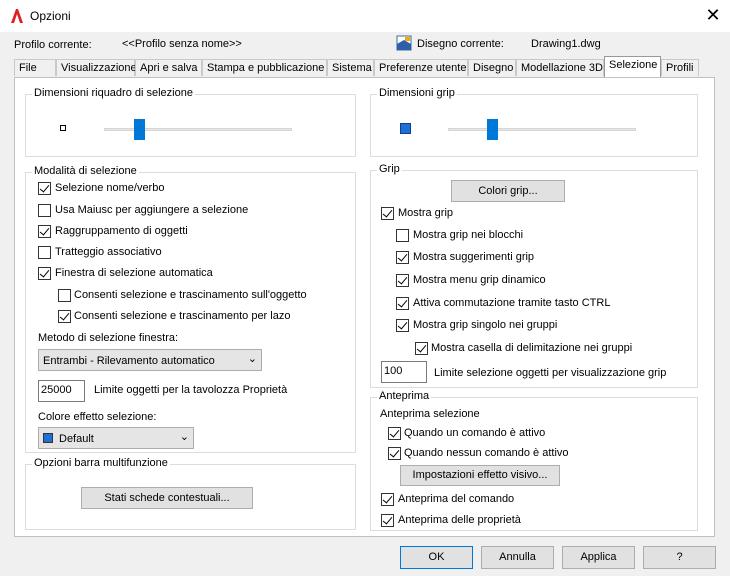  I want to click on tab-stampa-e-pubblicazione: Stampa e pubblicazione, so click(264, 67).